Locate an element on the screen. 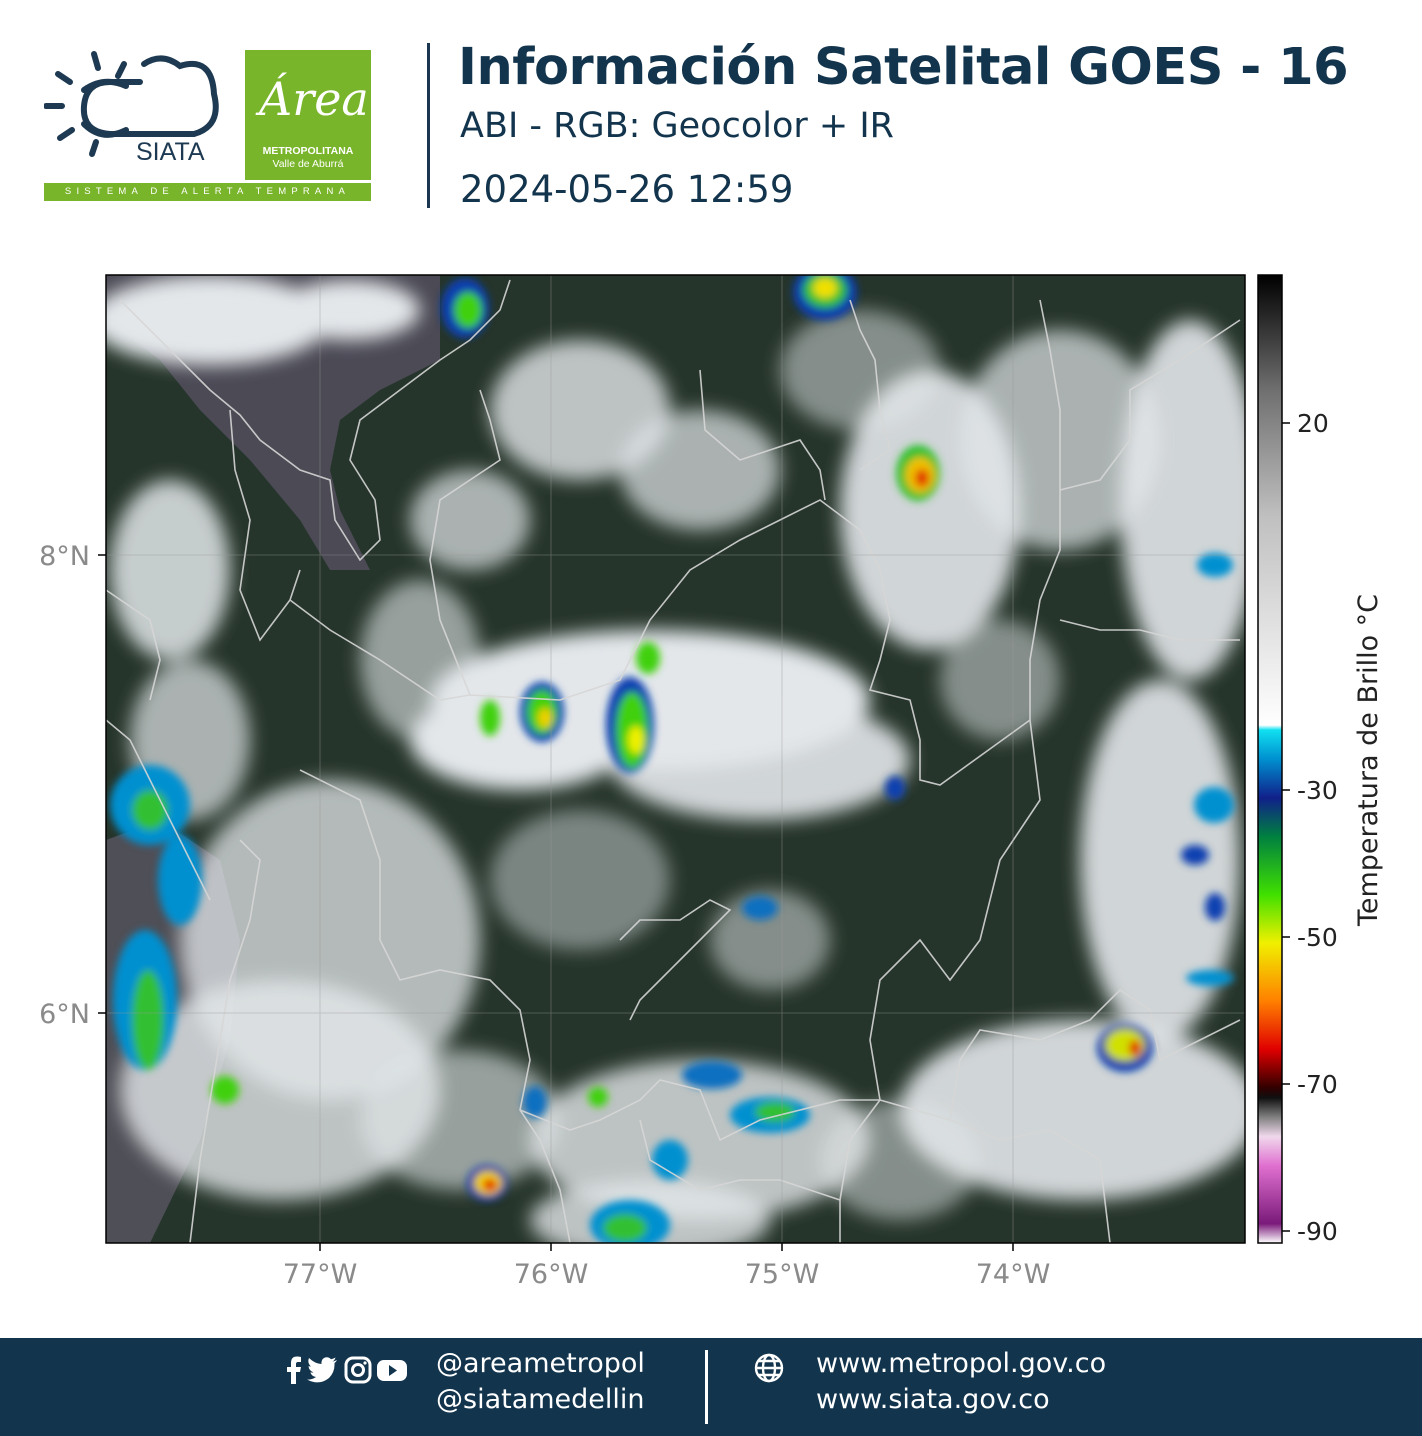  area-logo-script: Área is located at coordinates (314, 99).